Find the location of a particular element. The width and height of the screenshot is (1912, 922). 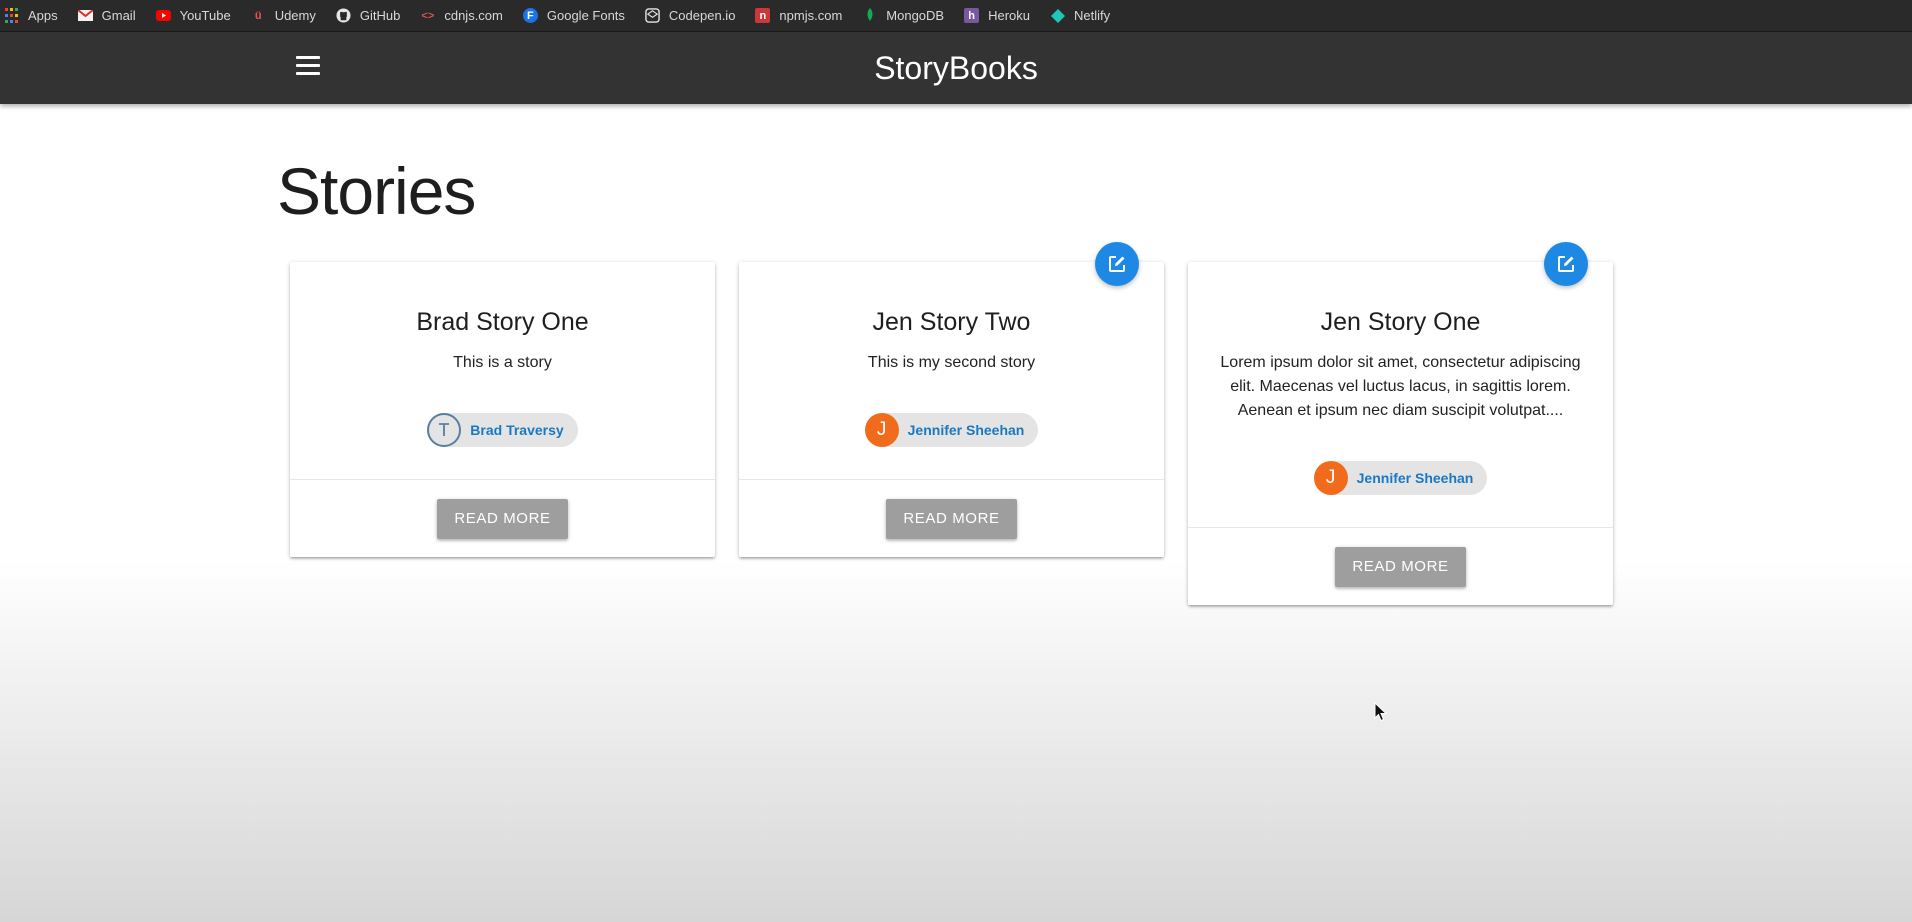

author-avatar is located at coordinates (444, 430).